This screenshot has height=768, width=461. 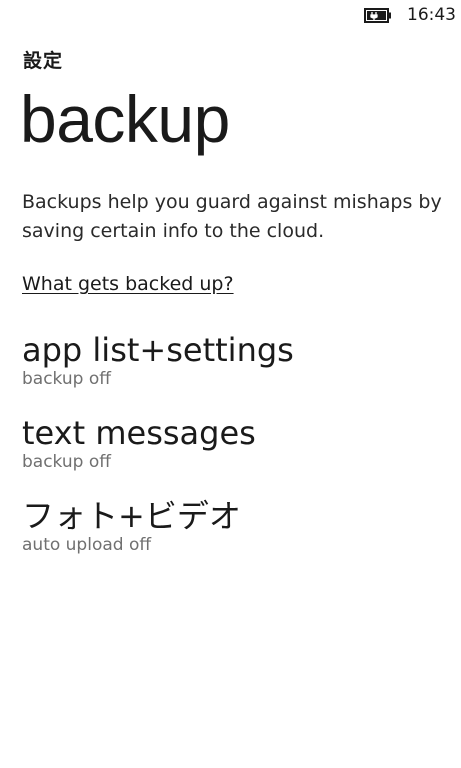 I want to click on setting-status: auto upload off, so click(x=87, y=545).